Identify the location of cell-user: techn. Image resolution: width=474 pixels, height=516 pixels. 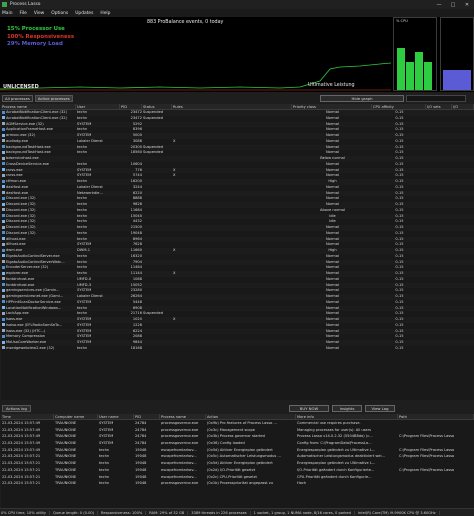
(82, 347).